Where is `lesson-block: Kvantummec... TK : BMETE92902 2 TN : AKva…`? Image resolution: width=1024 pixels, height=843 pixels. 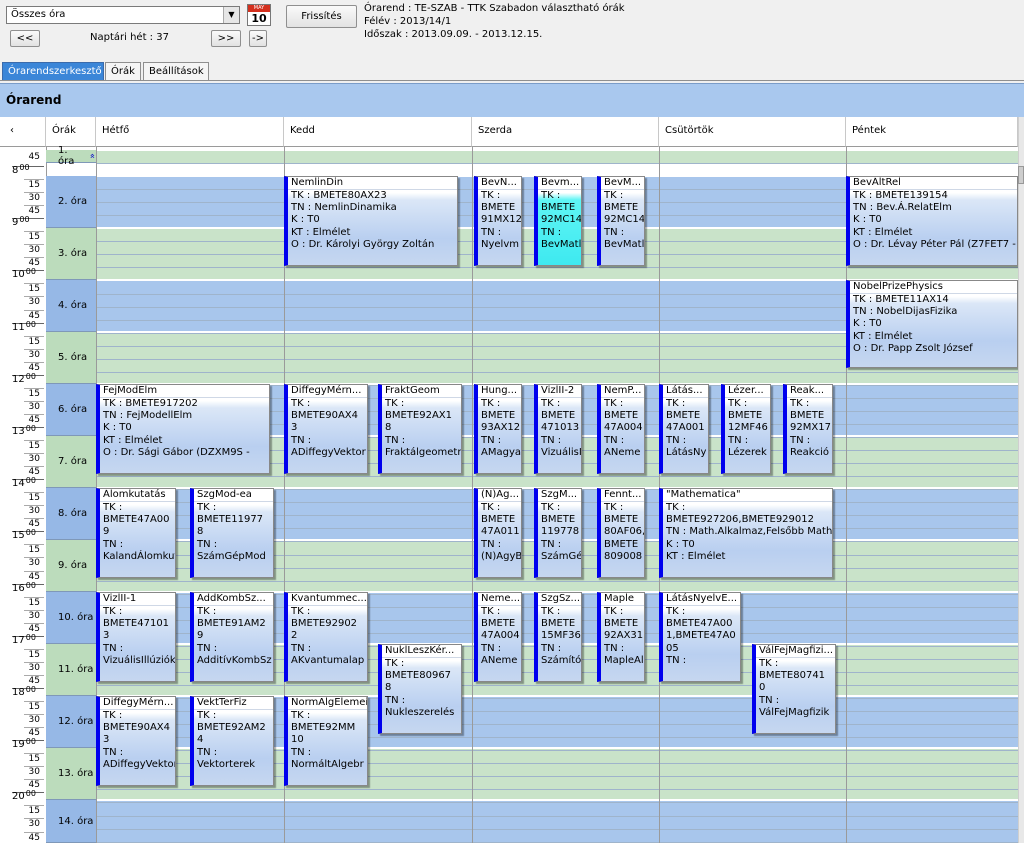 lesson-block: Kvantummec... TK : BMETE92902 2 TN : AKva… is located at coordinates (326, 637).